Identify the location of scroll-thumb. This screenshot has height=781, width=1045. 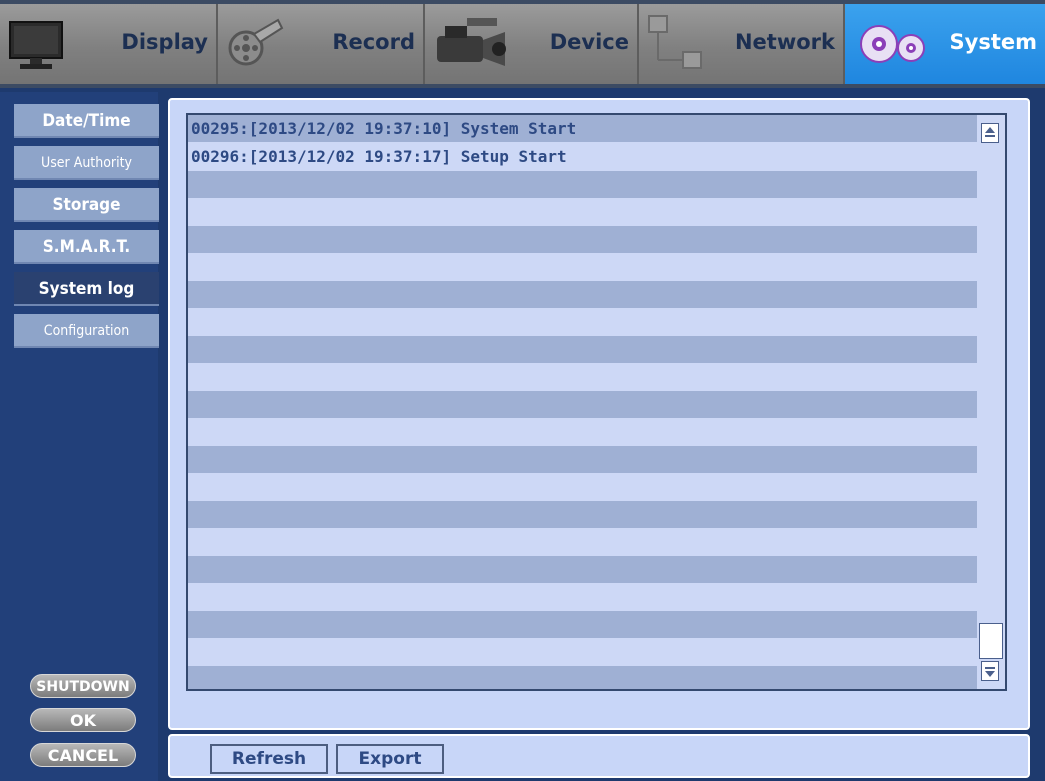
(991, 641).